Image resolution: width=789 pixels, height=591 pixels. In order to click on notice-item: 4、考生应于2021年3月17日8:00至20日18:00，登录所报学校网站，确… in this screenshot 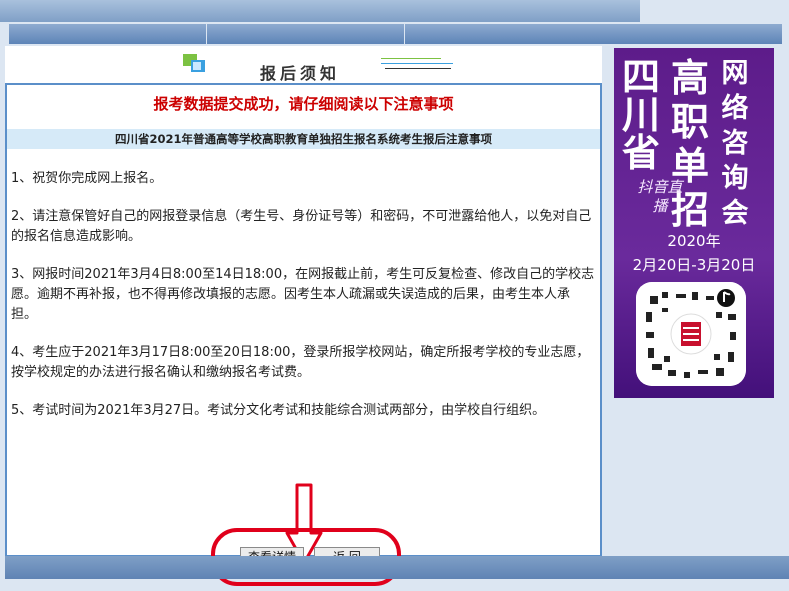, I will do `click(300, 362)`.